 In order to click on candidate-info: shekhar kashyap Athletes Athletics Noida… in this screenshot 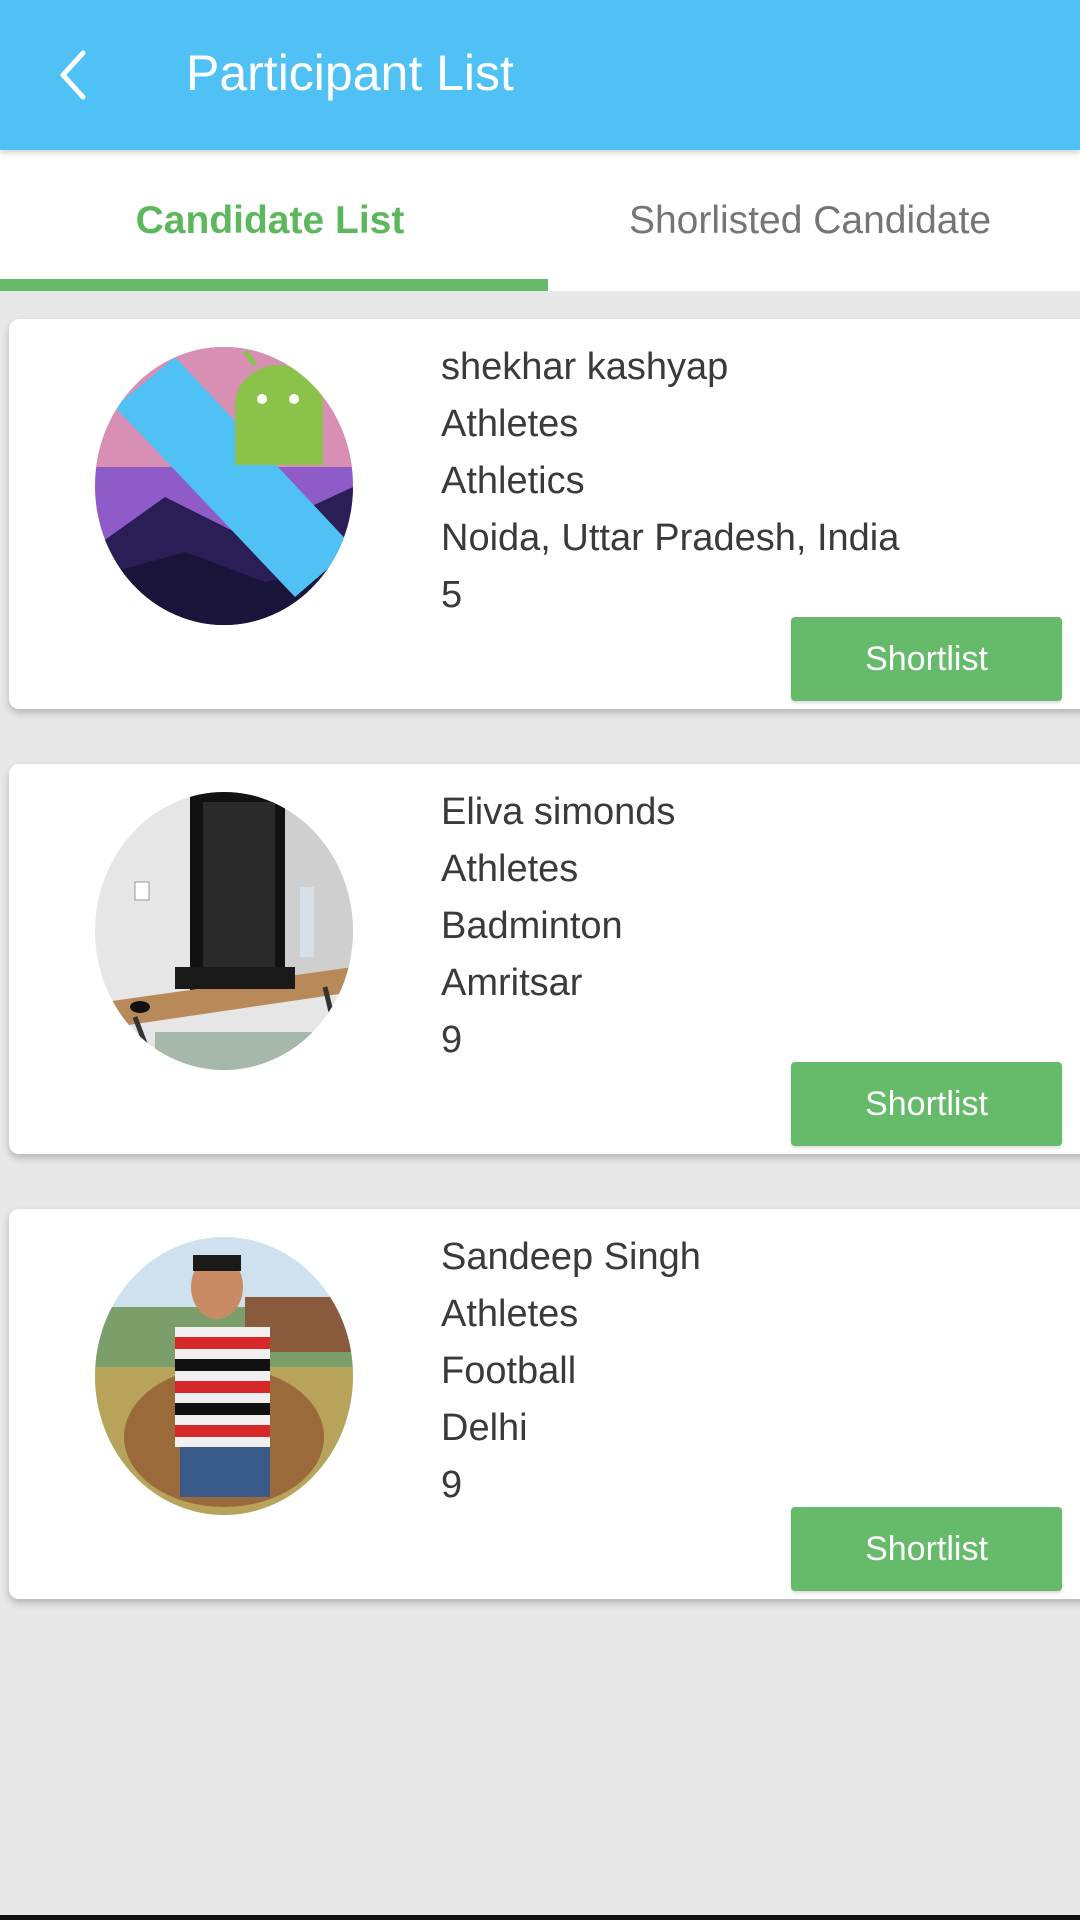, I will do `click(670, 481)`.